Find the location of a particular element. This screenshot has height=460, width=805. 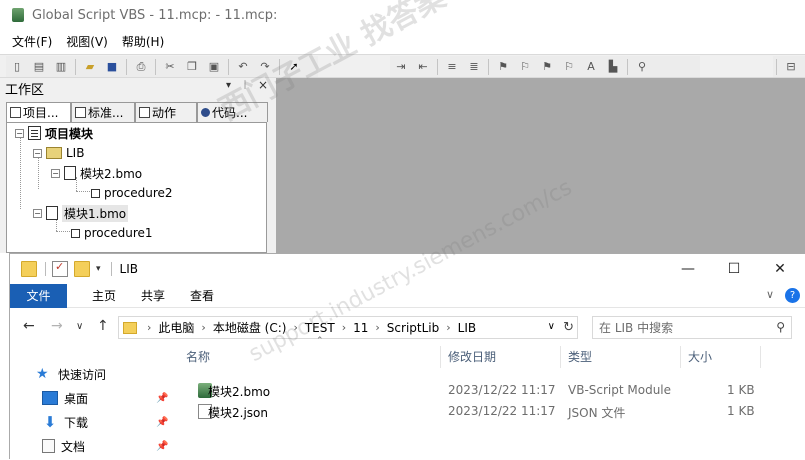

breadcrumb-test: TEST is located at coordinates (320, 328).